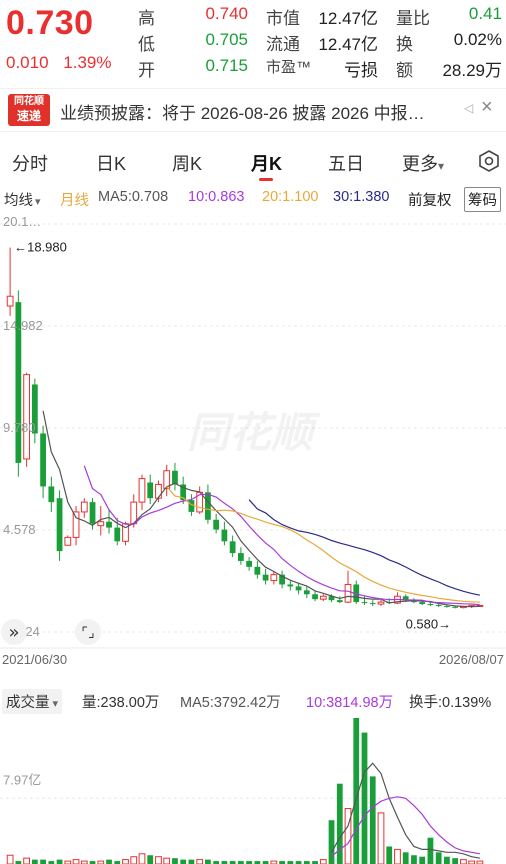  What do you see at coordinates (350, 703) in the screenshot?
I see `volume-ma10: 10:3814.98万` at bounding box center [350, 703].